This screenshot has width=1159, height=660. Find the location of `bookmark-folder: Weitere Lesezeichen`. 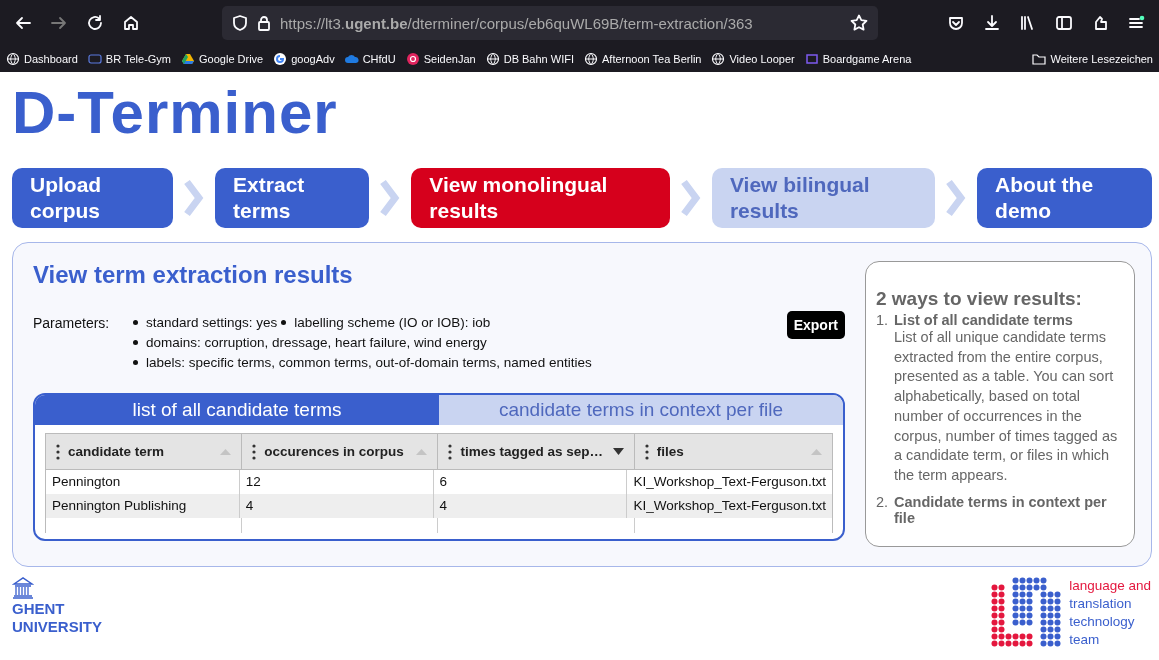

bookmark-folder: Weitere Lesezeichen is located at coordinates (1092, 59).